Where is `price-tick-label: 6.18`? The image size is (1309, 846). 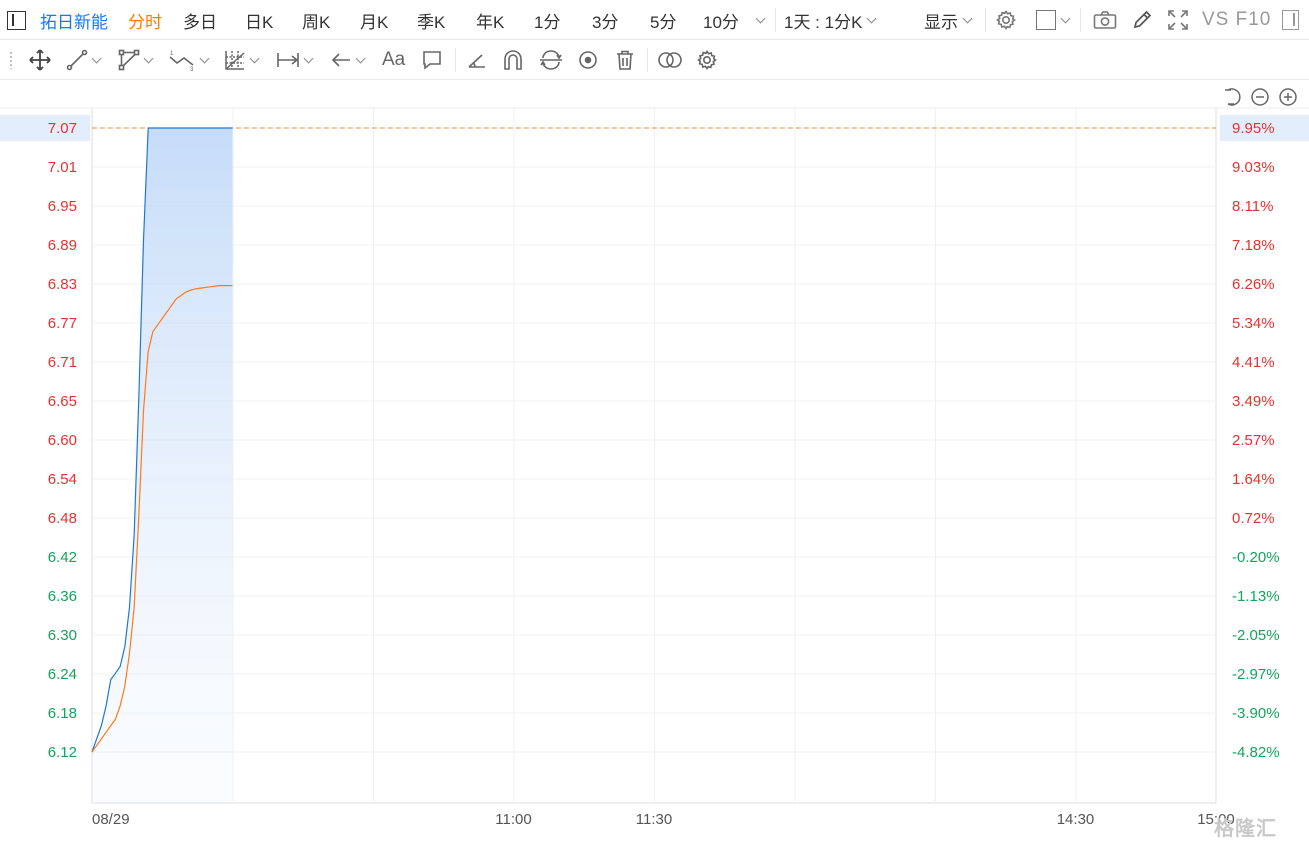
price-tick-label: 6.18 is located at coordinates (62, 713).